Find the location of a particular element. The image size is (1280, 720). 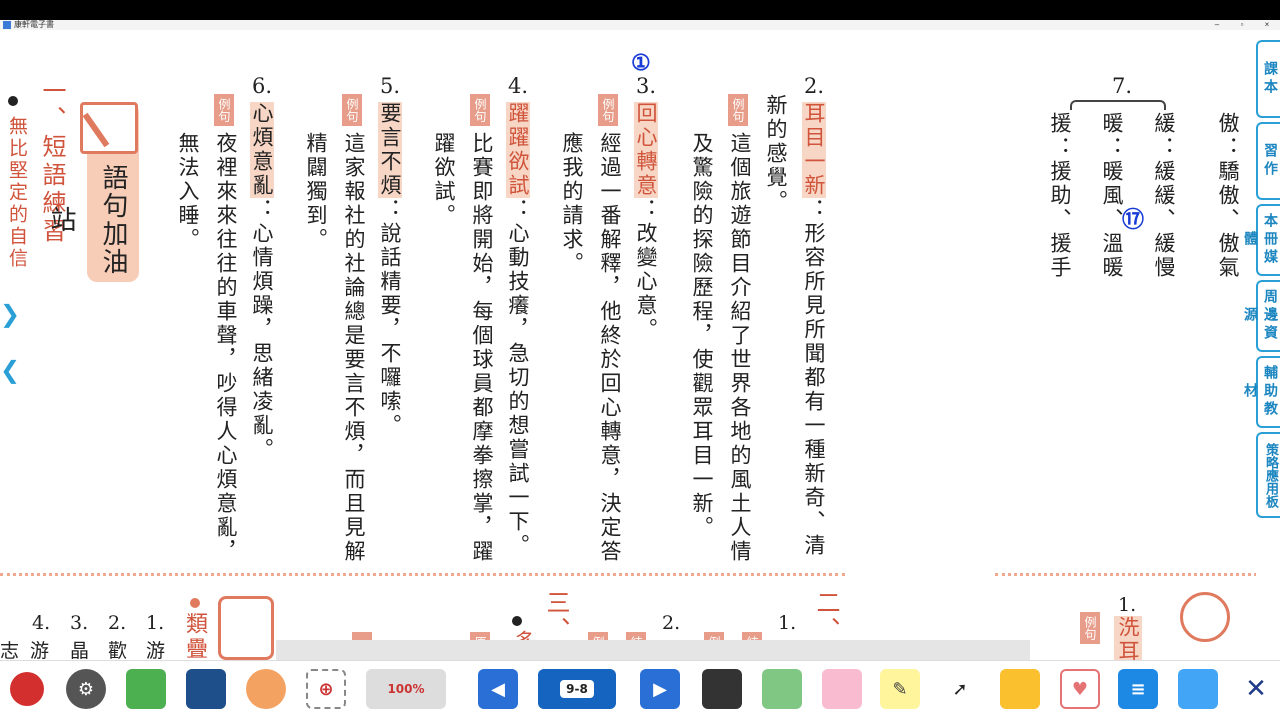

tab-resources: 周邊資源 is located at coordinates (1261, 316).